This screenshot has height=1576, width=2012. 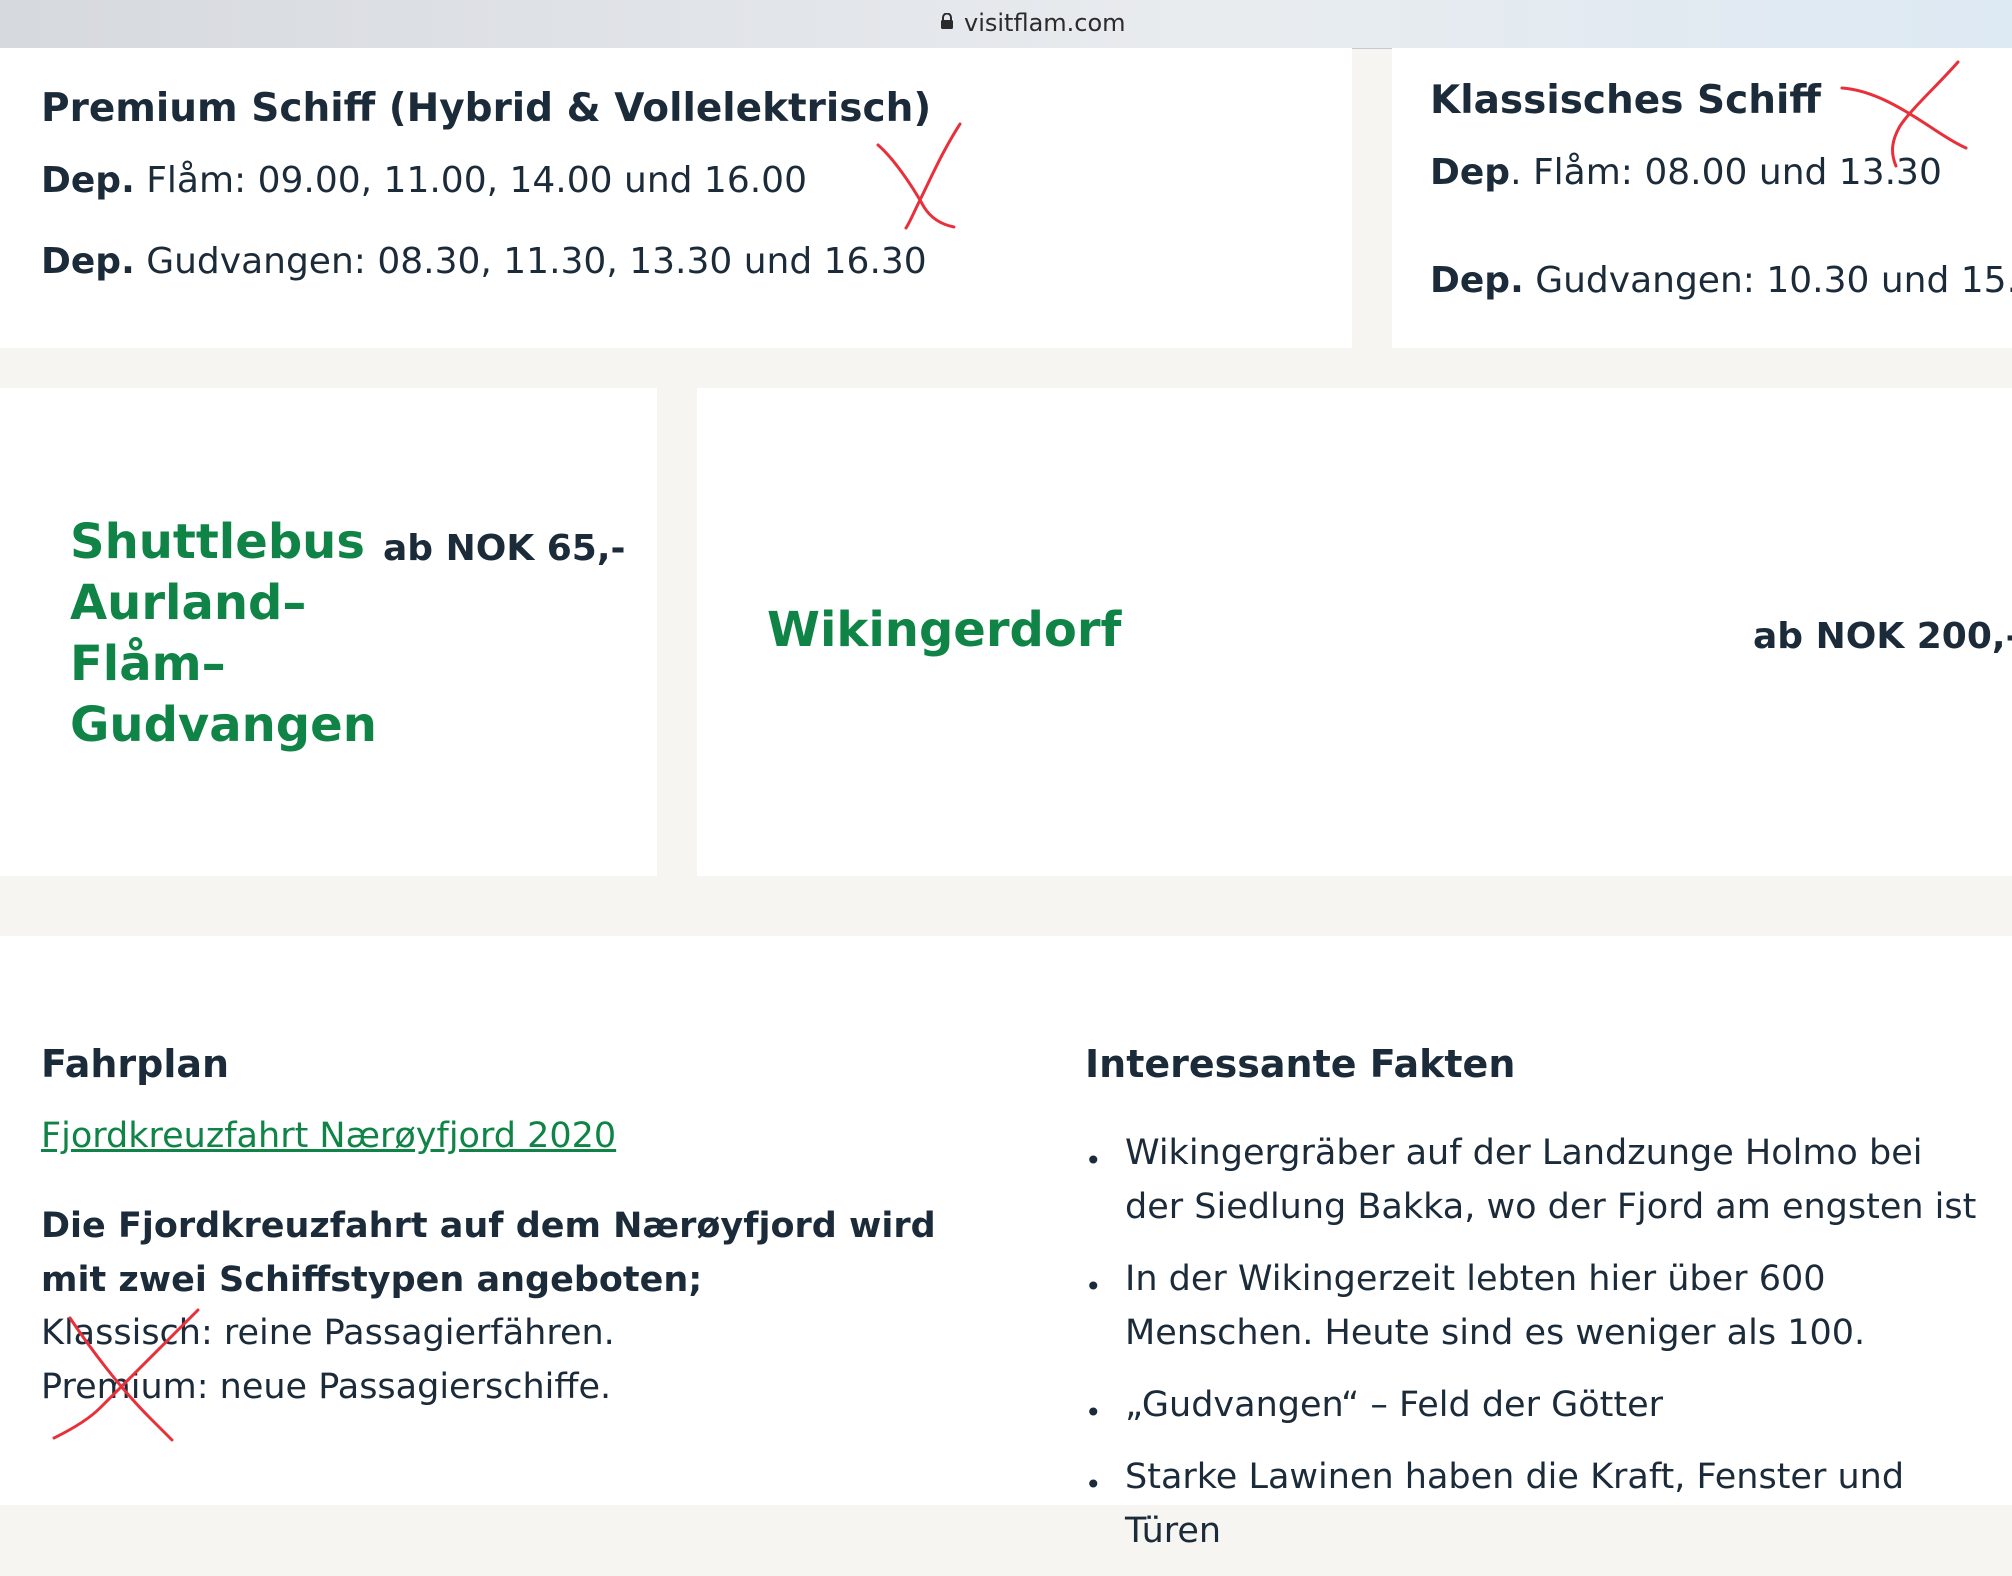 I want to click on title-line: Aurland–, so click(x=188, y=603).